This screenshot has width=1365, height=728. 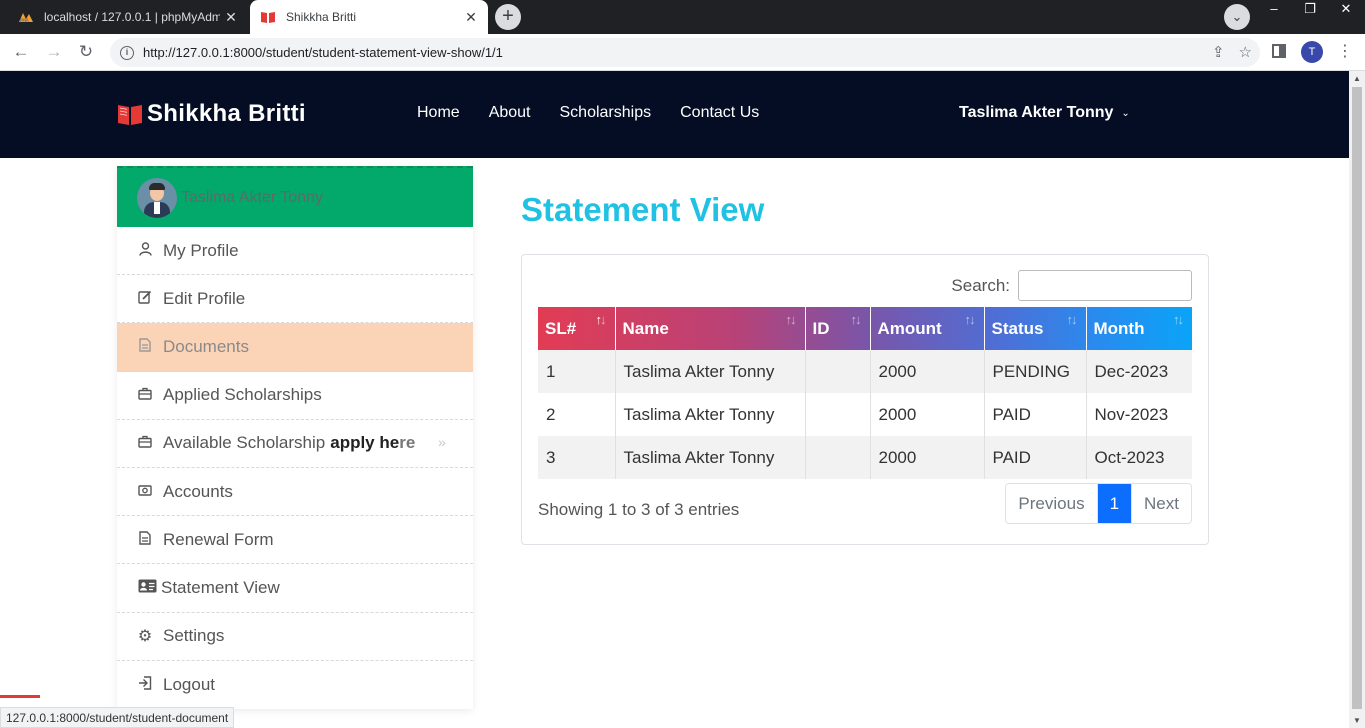 I want to click on avatar, so click(x=157, y=197).